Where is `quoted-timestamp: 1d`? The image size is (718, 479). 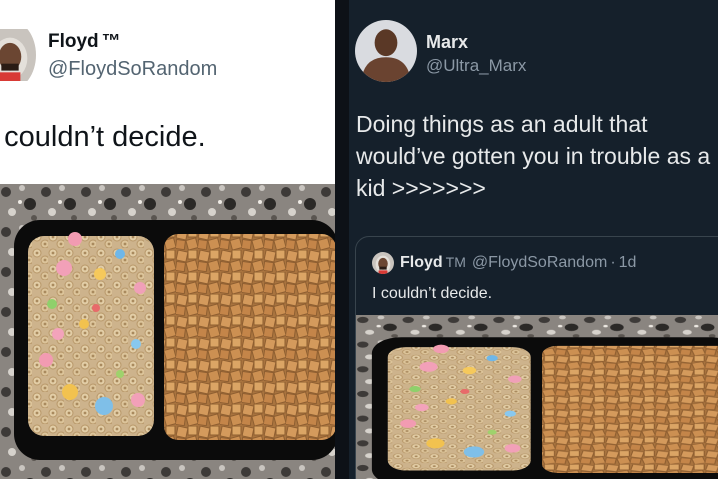 quoted-timestamp: 1d is located at coordinates (628, 263).